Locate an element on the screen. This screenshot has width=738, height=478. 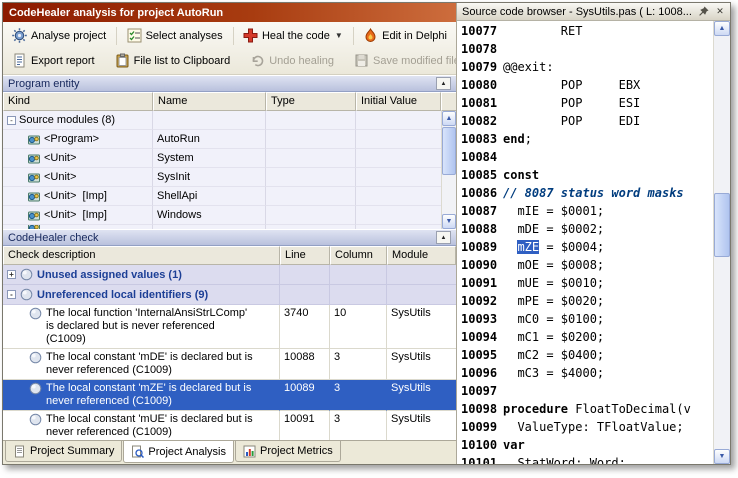
code-line: 10089 mZE = $0004; is located at coordinates (585, 247).